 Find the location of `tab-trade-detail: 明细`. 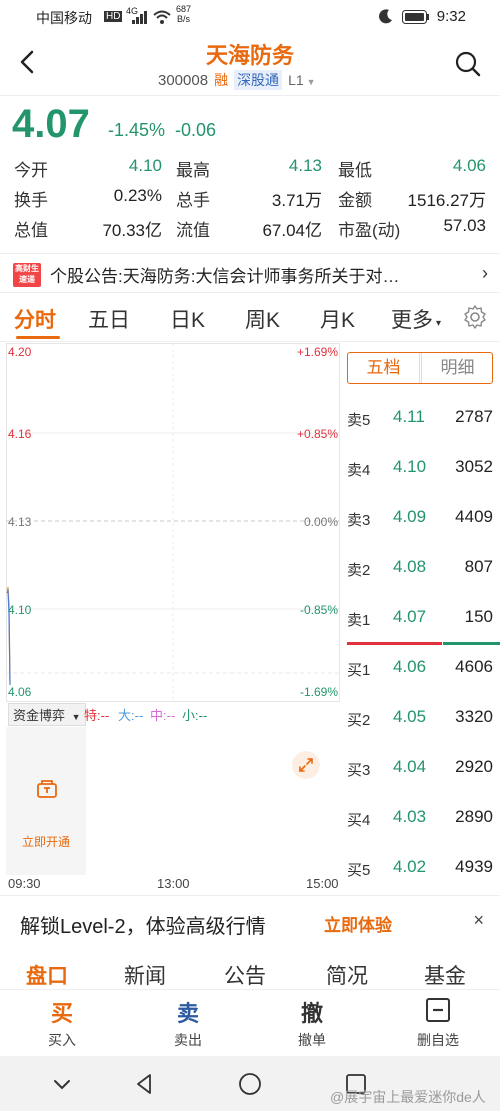

tab-trade-detail: 明细 is located at coordinates (457, 368).